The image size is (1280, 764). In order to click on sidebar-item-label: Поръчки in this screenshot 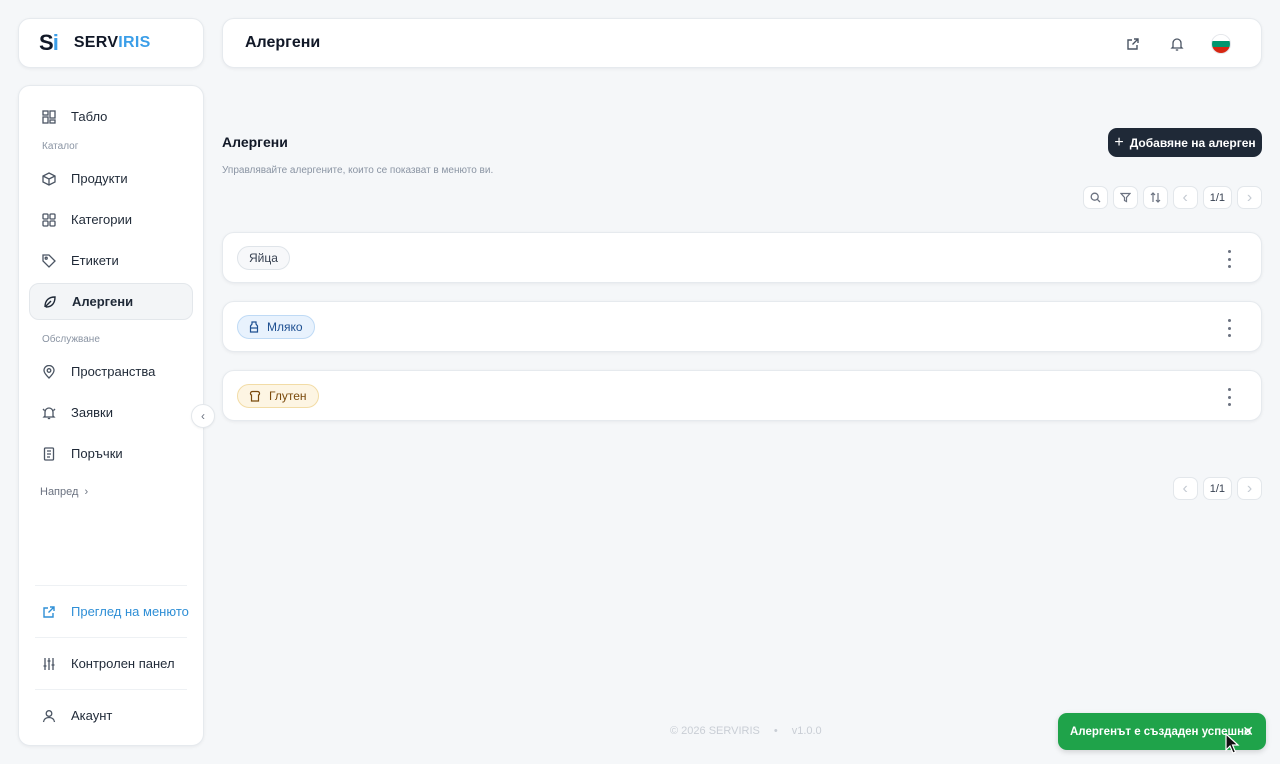, I will do `click(97, 453)`.